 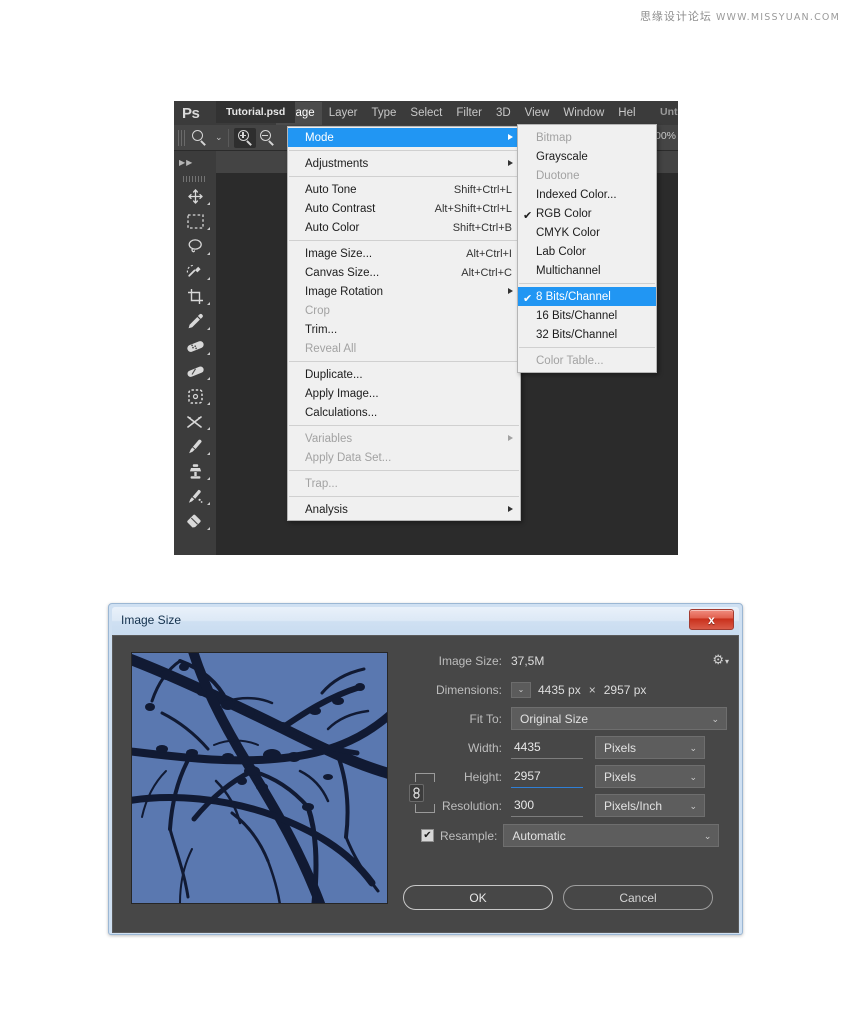 What do you see at coordinates (331, 348) in the screenshot?
I see `menu-item-reveal-all: Reveal All` at bounding box center [331, 348].